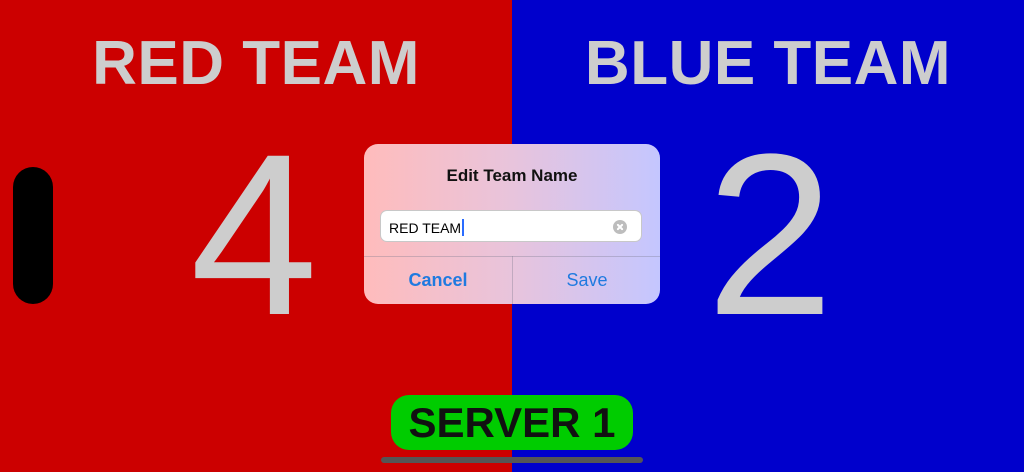 This screenshot has height=472, width=1024. Describe the element at coordinates (512, 175) in the screenshot. I see `dialog-title: Edit Team Name` at that location.